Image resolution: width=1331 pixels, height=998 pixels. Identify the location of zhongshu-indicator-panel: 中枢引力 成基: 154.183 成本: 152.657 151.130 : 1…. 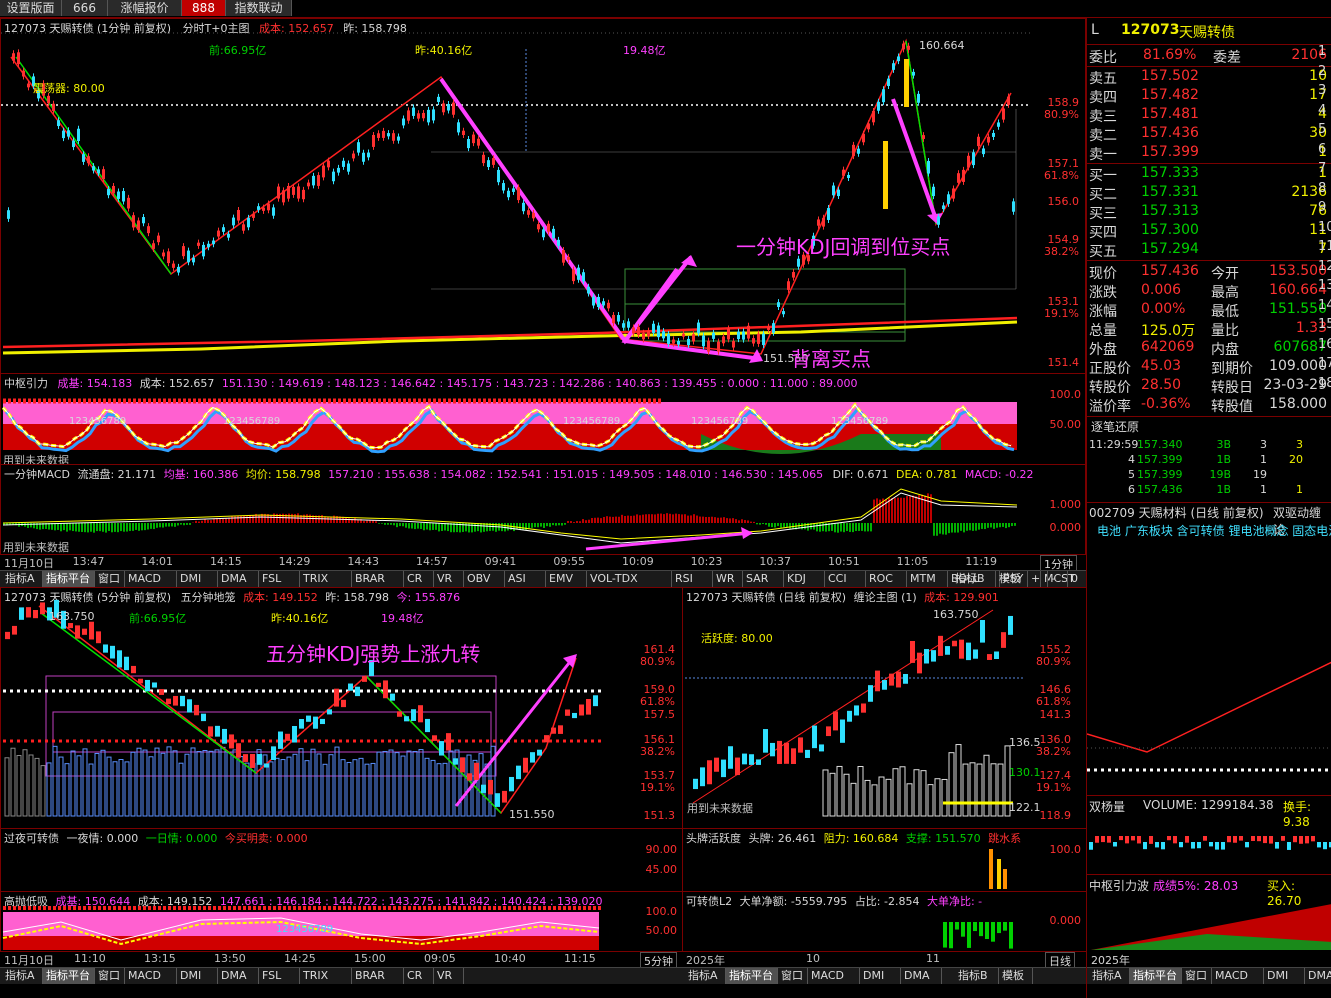
(543, 419).